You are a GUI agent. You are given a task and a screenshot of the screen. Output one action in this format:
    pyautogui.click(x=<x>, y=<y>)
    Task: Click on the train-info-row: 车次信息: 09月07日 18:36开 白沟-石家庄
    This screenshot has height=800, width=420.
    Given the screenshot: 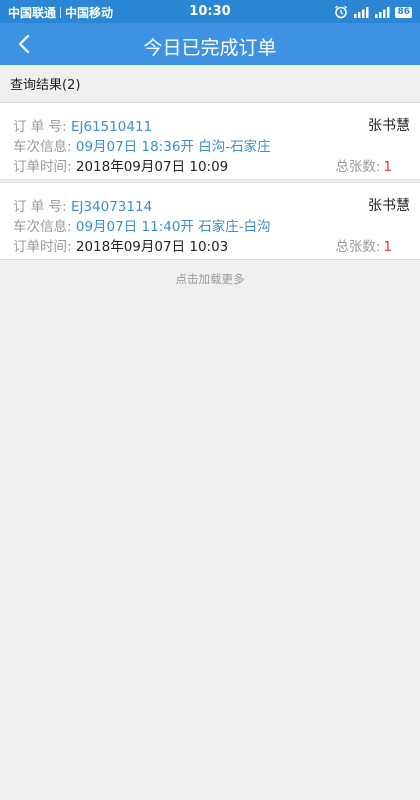 What is the action you would take?
    pyautogui.click(x=142, y=145)
    